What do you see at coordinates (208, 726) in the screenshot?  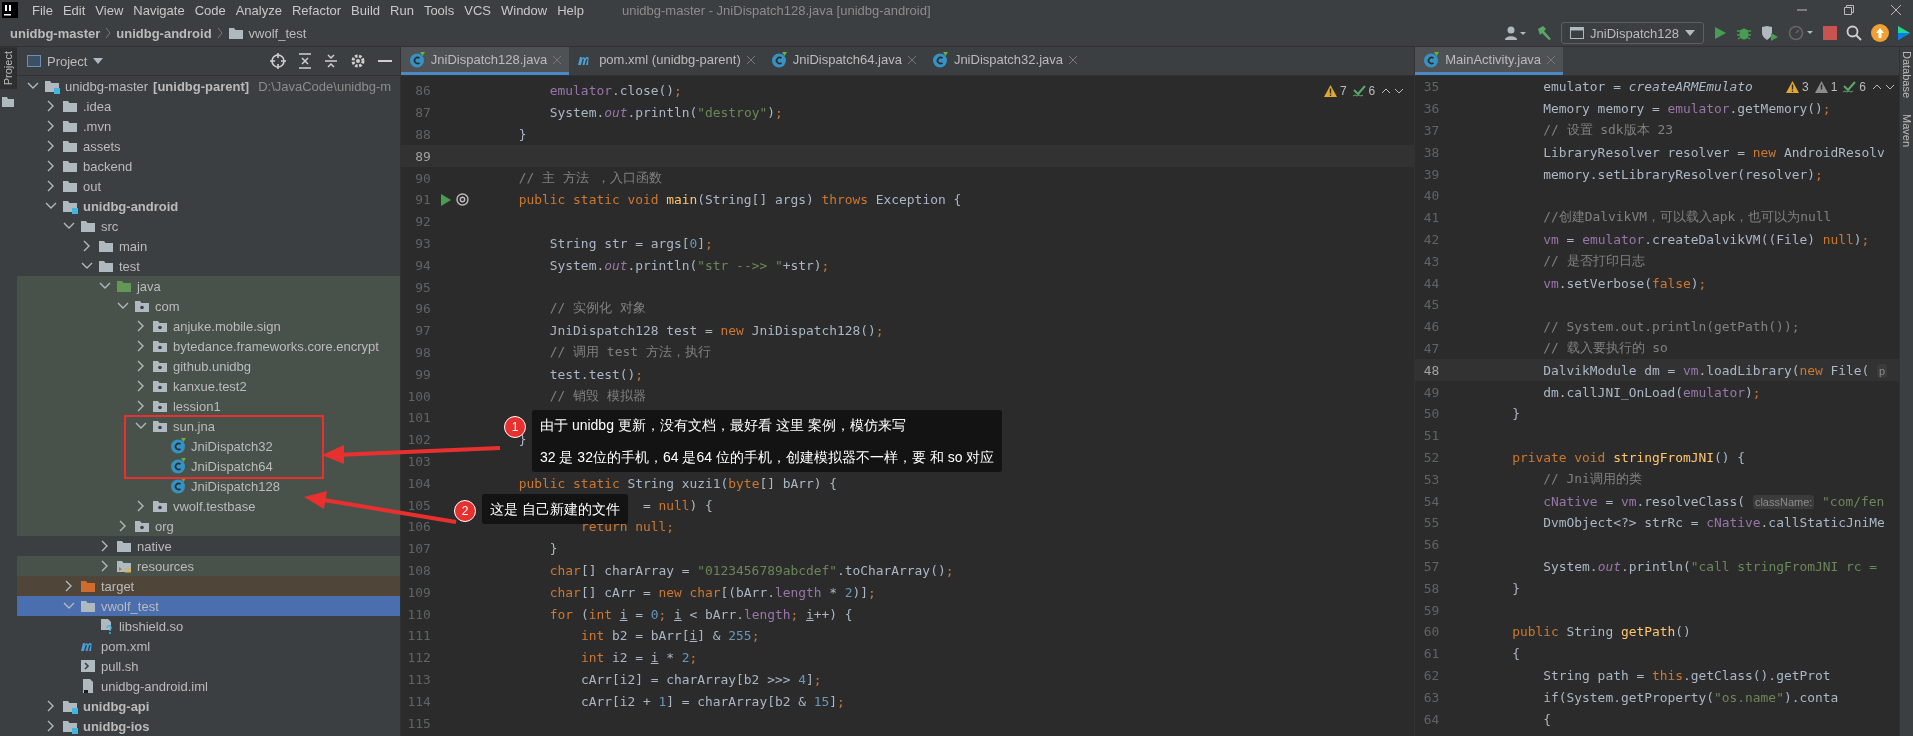 I see `tree-item: unidbg-ios` at bounding box center [208, 726].